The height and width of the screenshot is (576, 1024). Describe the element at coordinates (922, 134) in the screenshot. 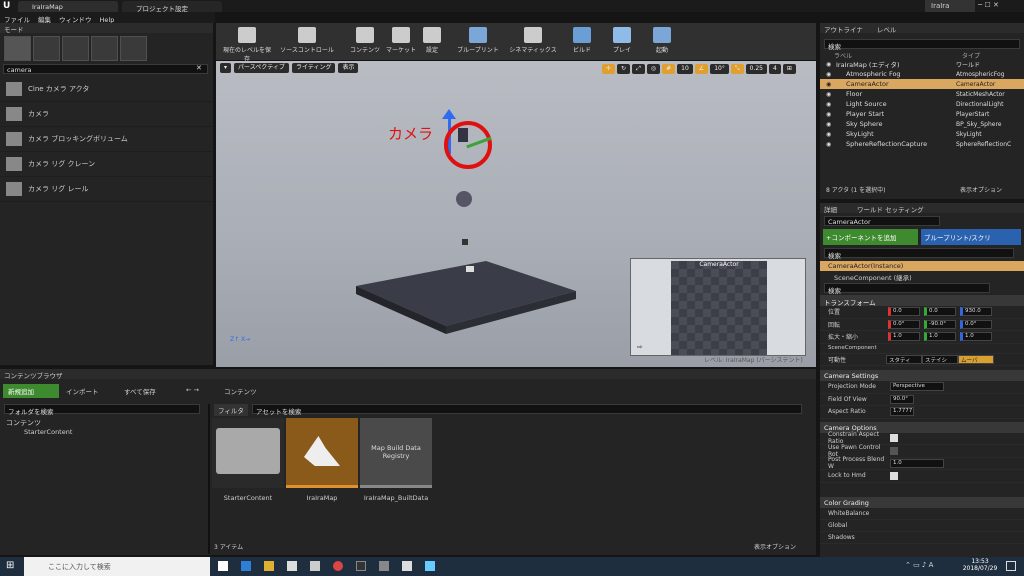

I see `outliner-row: ◉ SkyLight SkyLight` at that location.